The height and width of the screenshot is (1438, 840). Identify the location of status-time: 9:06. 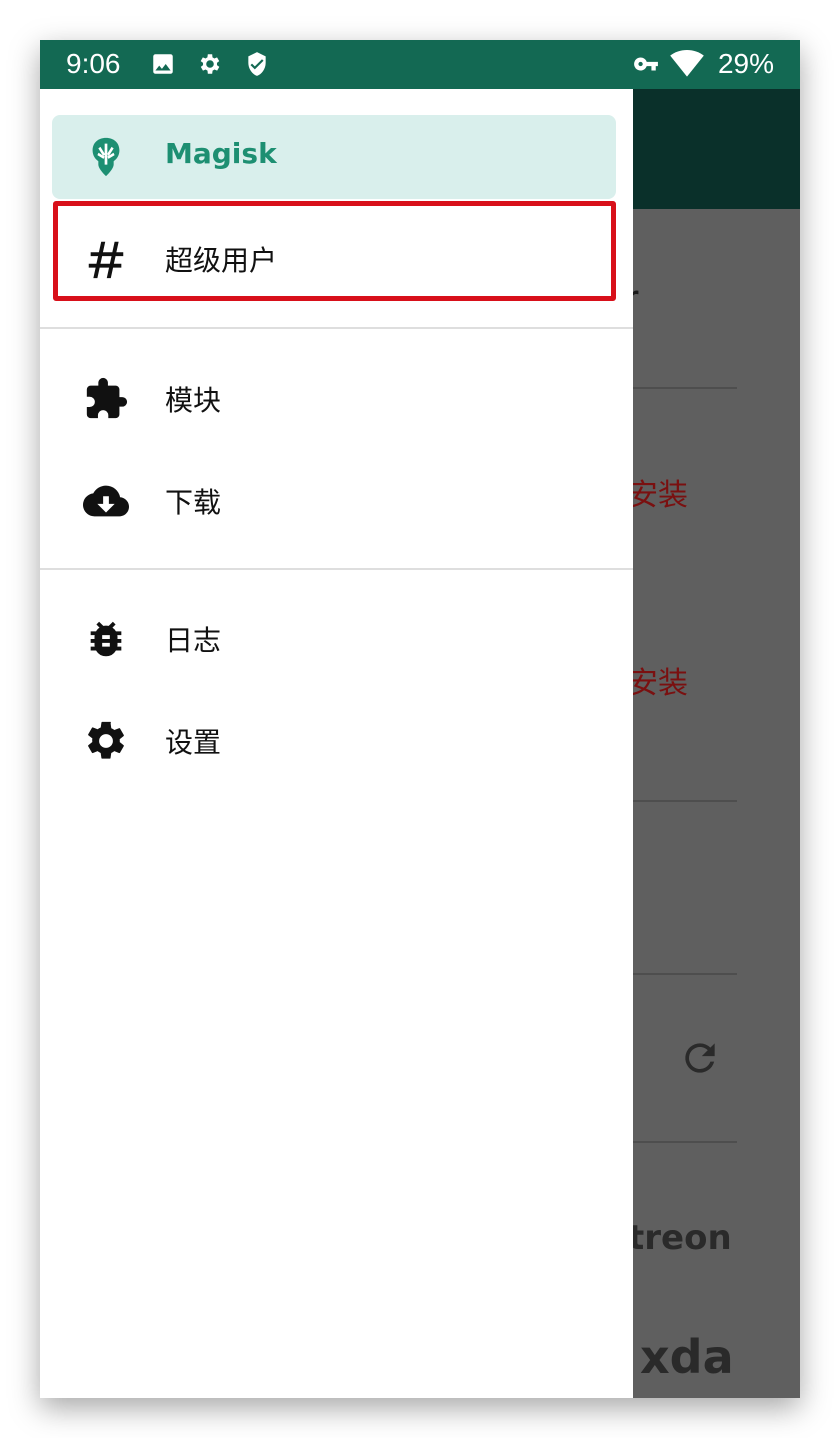
(93, 63).